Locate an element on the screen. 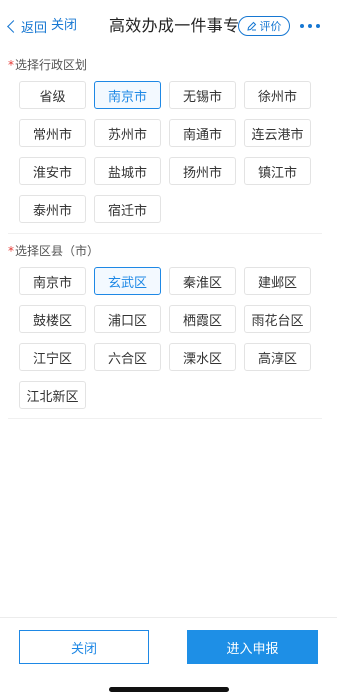 This screenshot has height=700, width=337. back-button: 返回 is located at coordinates (26, 26).